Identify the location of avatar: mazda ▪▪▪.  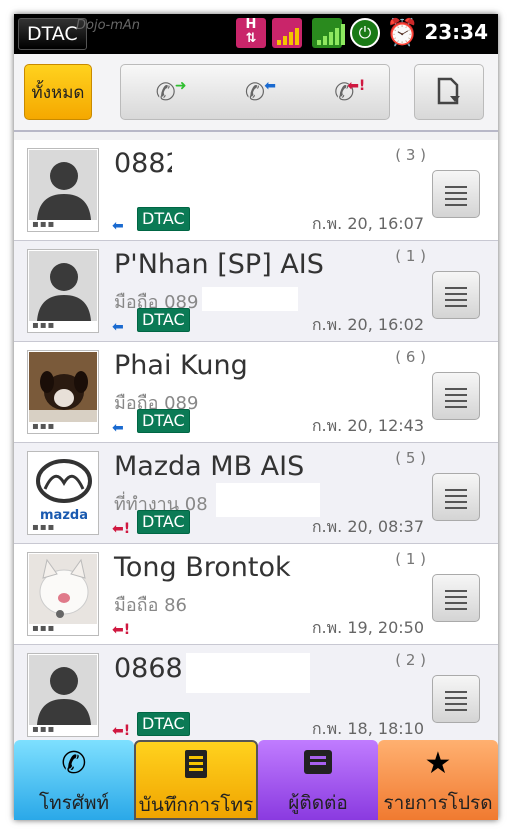
(63, 493).